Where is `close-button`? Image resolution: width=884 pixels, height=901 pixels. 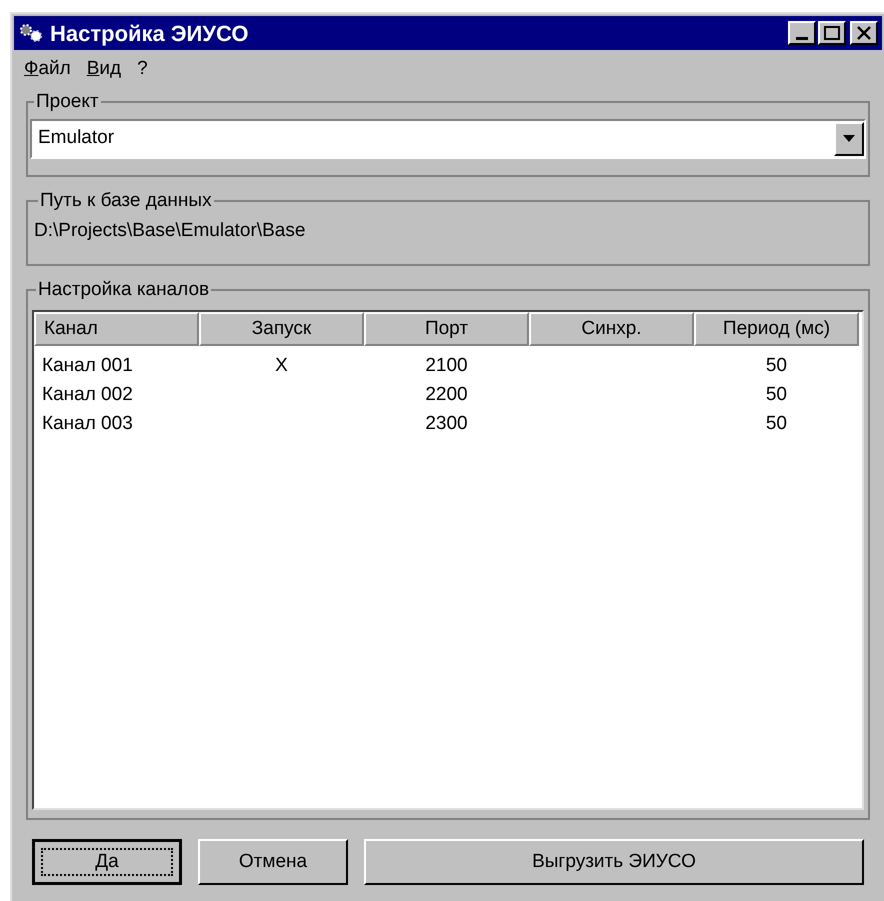
close-button is located at coordinates (864, 33).